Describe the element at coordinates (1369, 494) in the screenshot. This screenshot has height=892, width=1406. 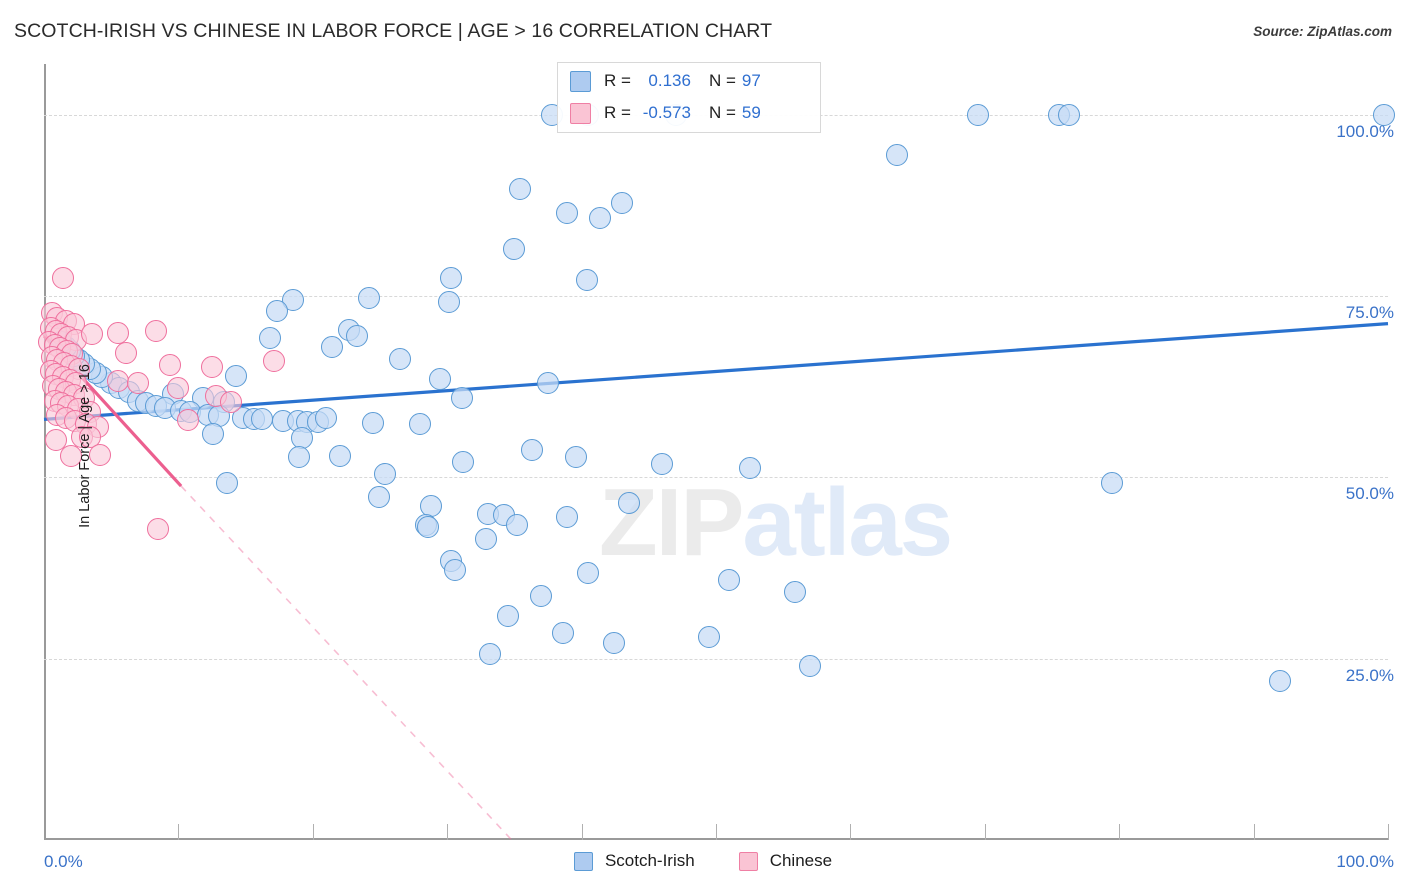
I see `y-axis-tick-label: 50.0%` at that location.